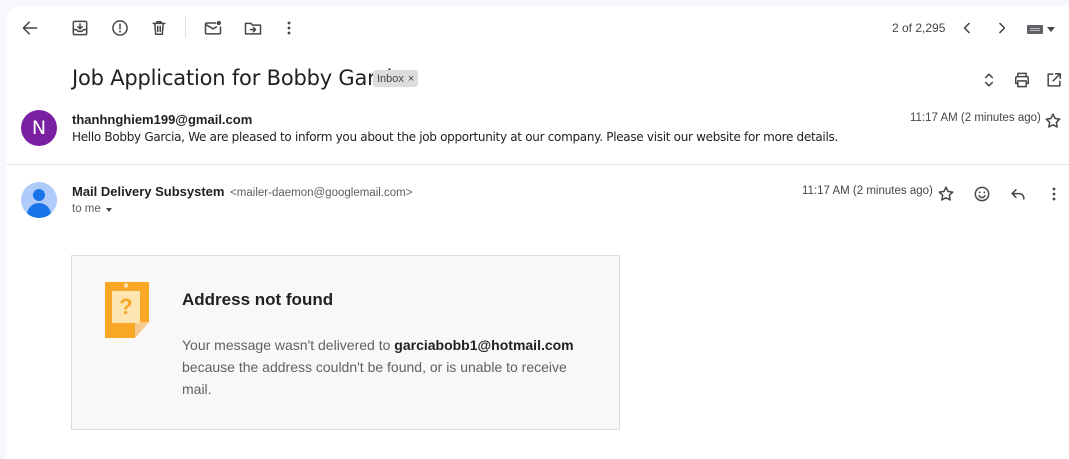  What do you see at coordinates (537, 164) in the screenshot?
I see `message-divider` at bounding box center [537, 164].